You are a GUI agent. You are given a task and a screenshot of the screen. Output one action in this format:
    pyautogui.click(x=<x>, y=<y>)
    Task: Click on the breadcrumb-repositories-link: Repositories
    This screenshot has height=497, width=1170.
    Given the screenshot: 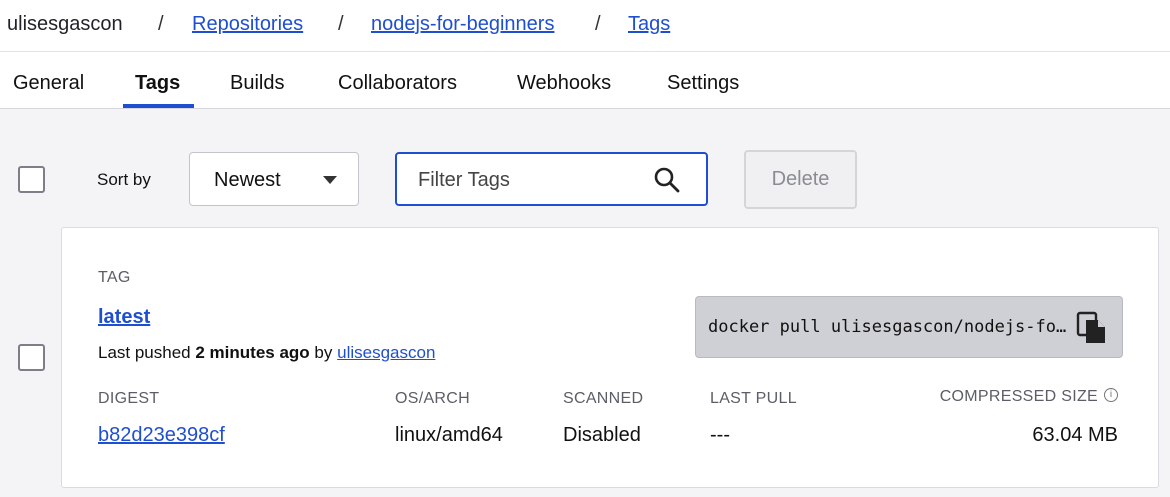 What is the action you would take?
    pyautogui.click(x=247, y=24)
    